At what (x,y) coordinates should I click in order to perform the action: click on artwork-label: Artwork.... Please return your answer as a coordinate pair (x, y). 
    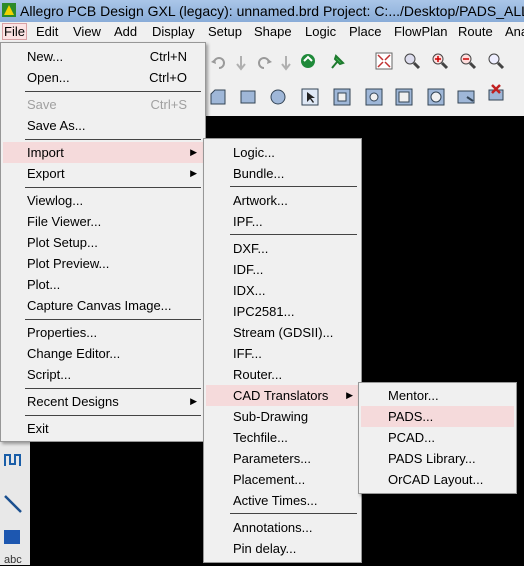
    Looking at the image, I should click on (260, 200).